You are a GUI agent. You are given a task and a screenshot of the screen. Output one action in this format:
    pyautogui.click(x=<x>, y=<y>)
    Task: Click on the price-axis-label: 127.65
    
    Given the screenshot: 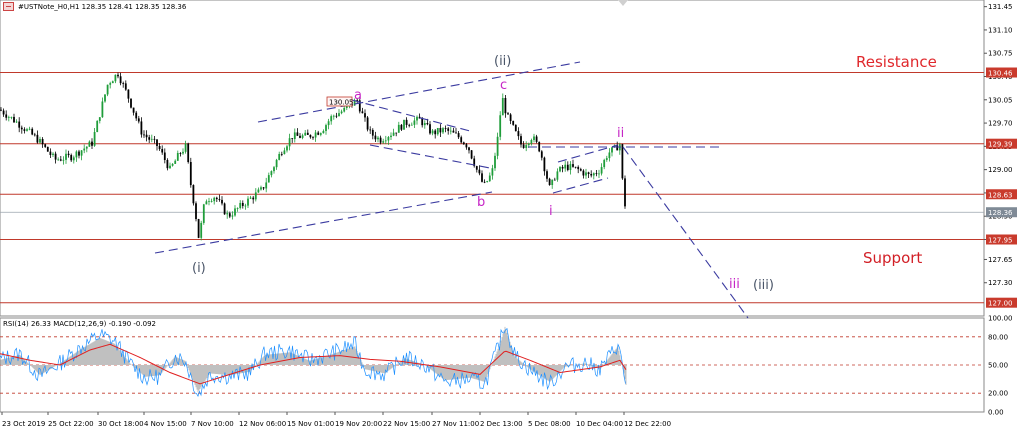 What is the action you would take?
    pyautogui.click(x=1000, y=260)
    